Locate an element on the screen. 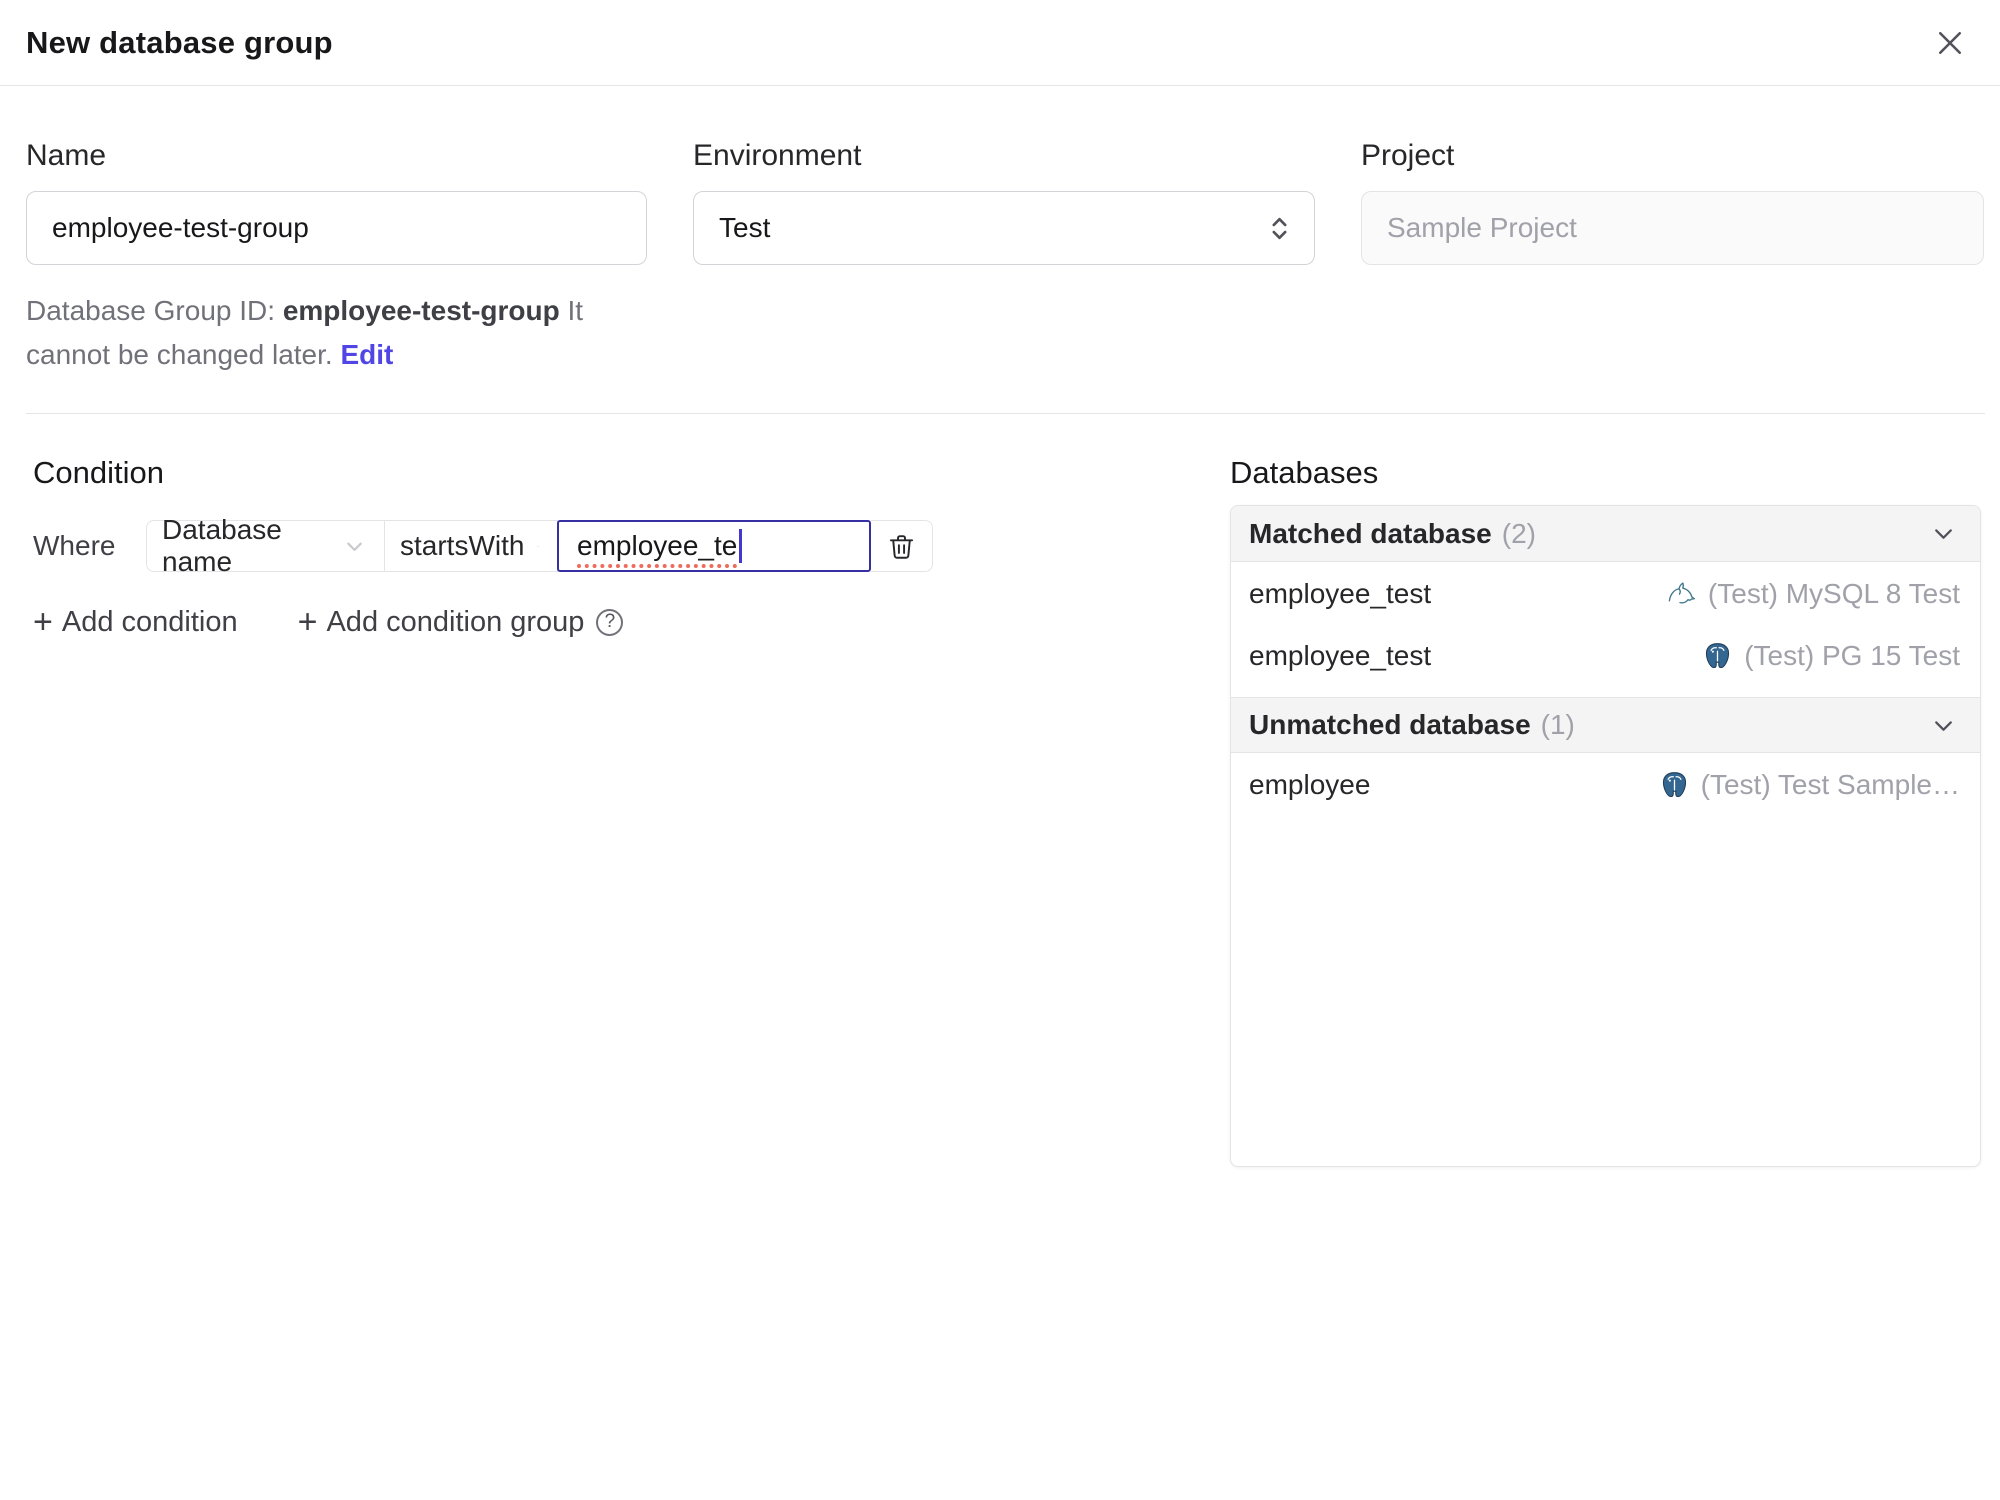 This screenshot has width=2000, height=1500. databases-heading: Databases is located at coordinates (1304, 472).